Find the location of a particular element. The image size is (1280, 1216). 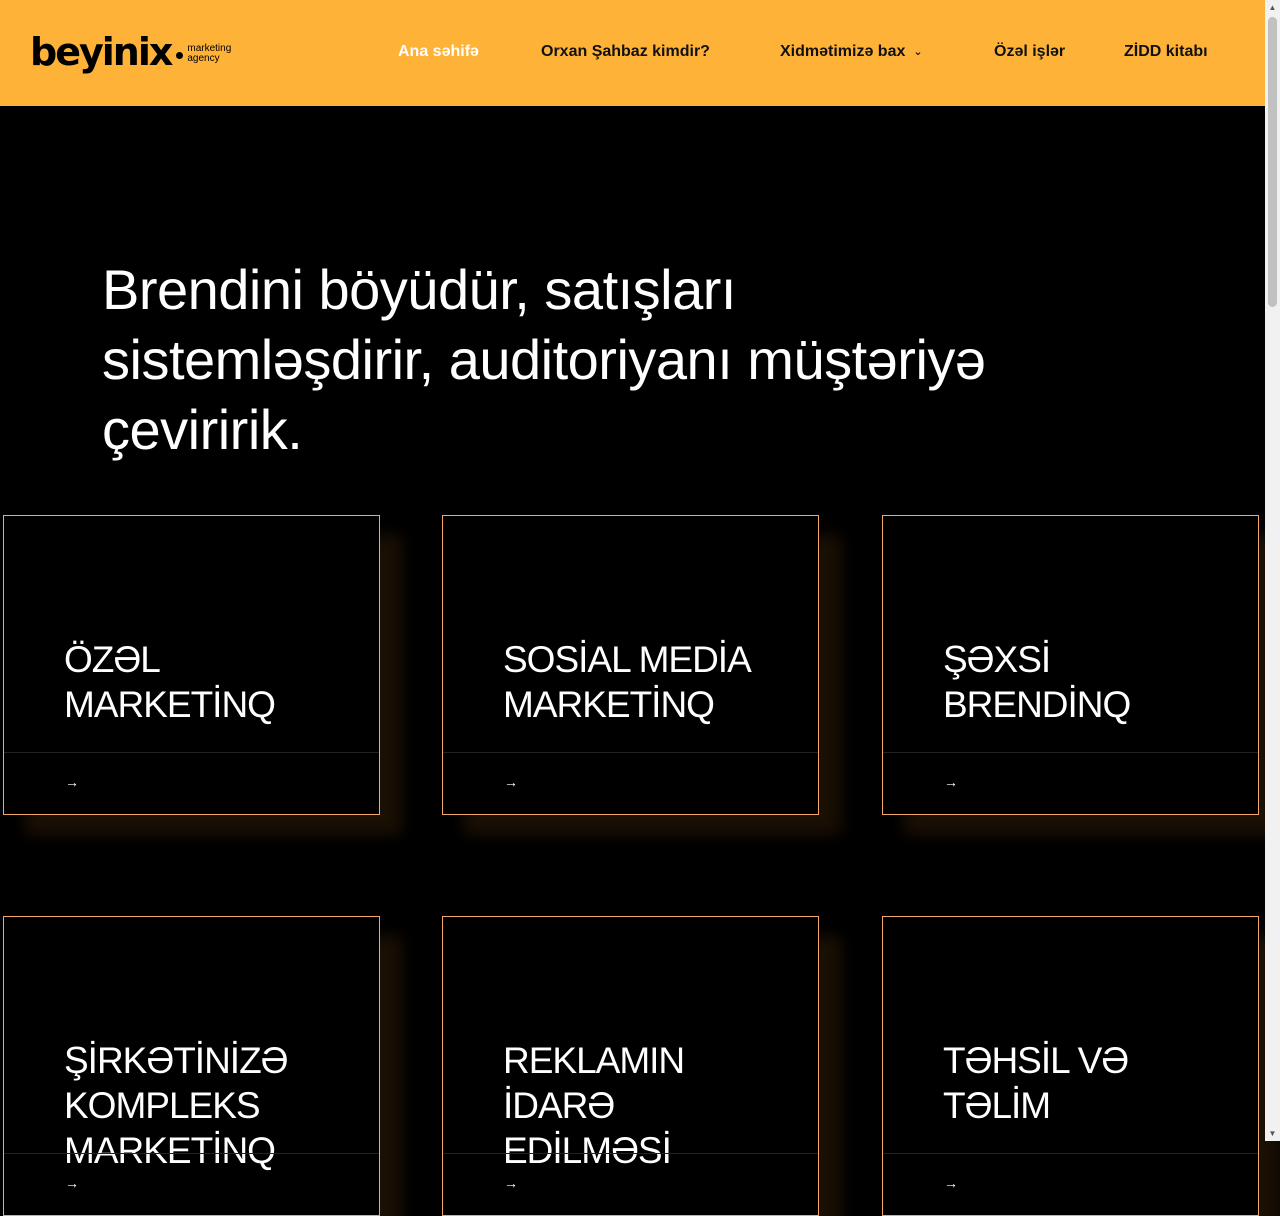

page-scrollbar: ▲ ▼ is located at coordinates (1272, 570).